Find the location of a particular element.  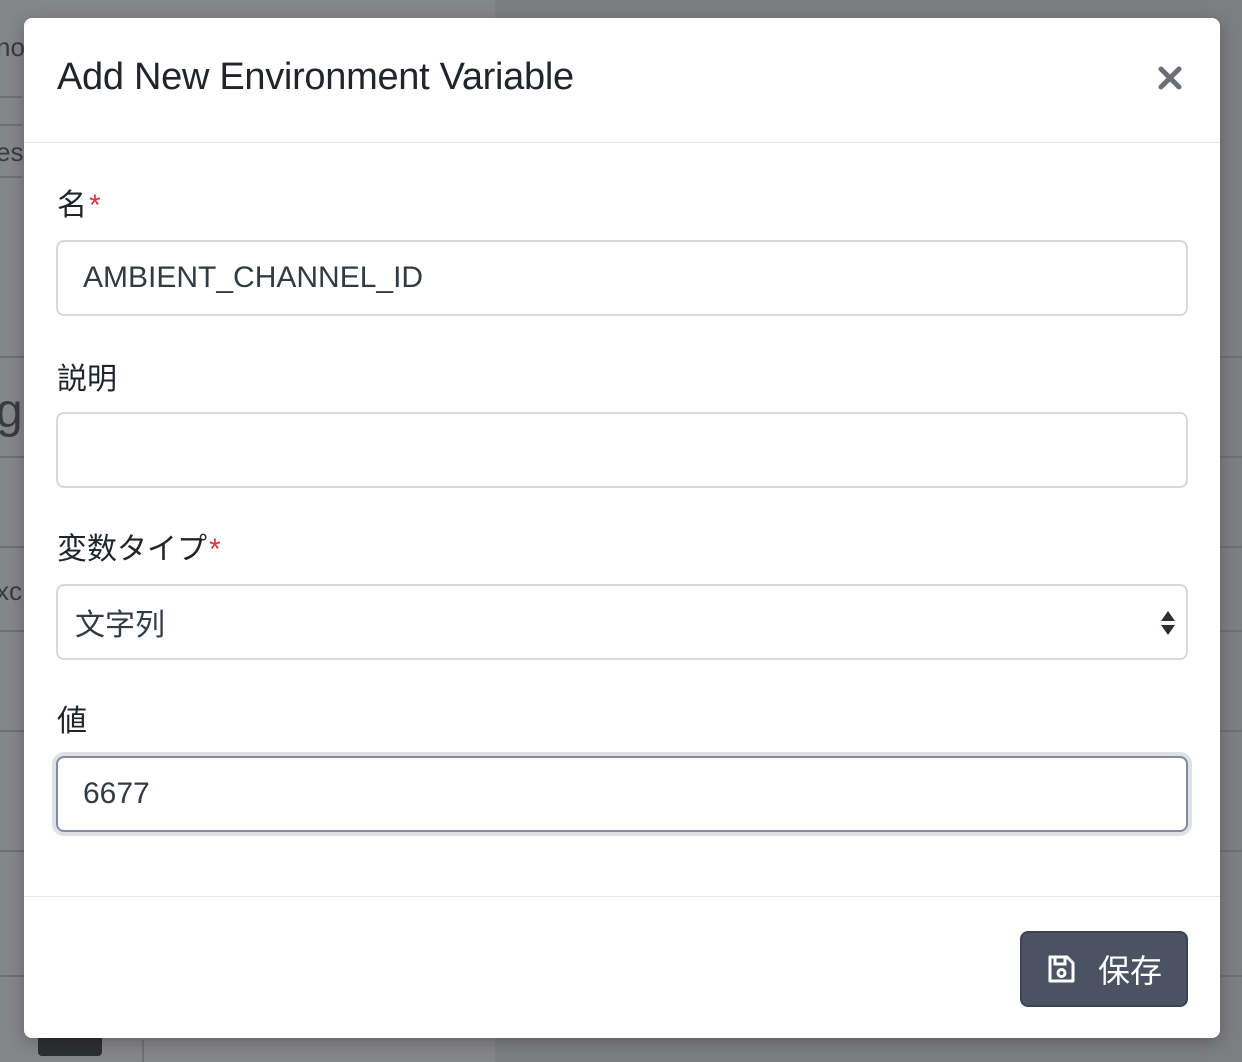

background-text: no is located at coordinates (12, 47).